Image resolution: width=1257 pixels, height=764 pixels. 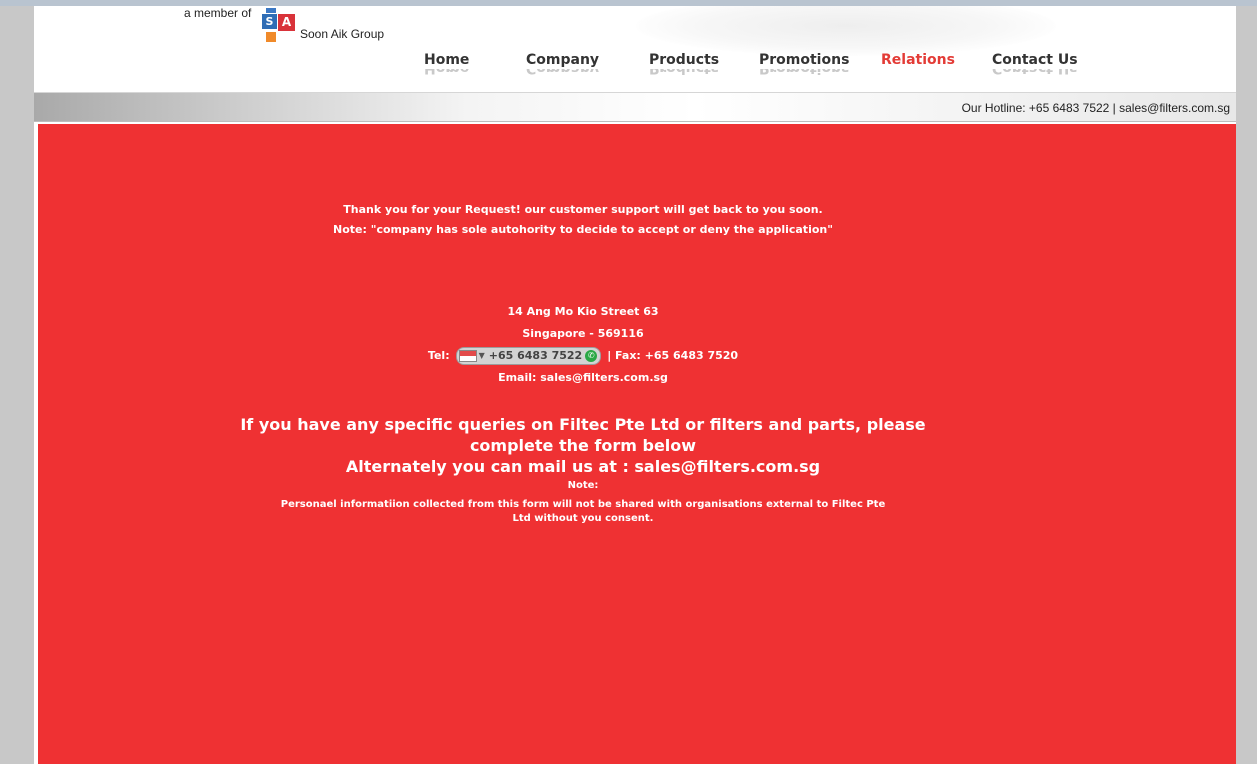 What do you see at coordinates (804, 73) in the screenshot?
I see `nav-promotions-reflection: Promotions` at bounding box center [804, 73].